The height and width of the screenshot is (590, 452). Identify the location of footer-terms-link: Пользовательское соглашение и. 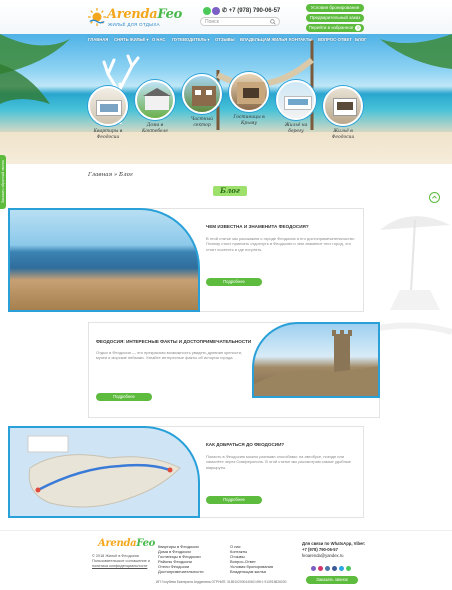
(121, 561).